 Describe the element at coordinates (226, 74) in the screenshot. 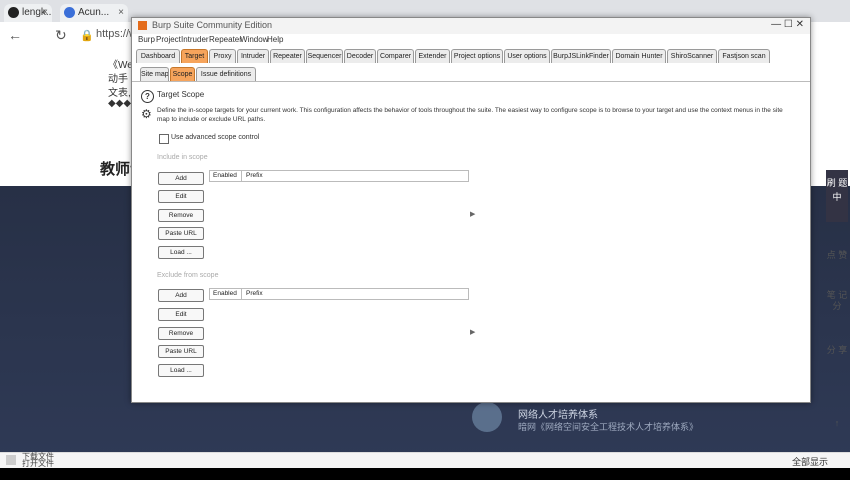

I see `tab-issue-definitions: Issue definitions` at that location.